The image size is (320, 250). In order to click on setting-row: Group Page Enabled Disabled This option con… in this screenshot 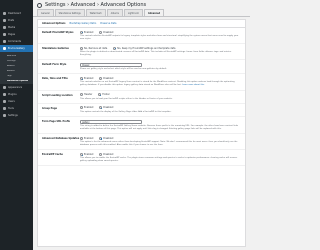, I will do `click(141, 111)`.